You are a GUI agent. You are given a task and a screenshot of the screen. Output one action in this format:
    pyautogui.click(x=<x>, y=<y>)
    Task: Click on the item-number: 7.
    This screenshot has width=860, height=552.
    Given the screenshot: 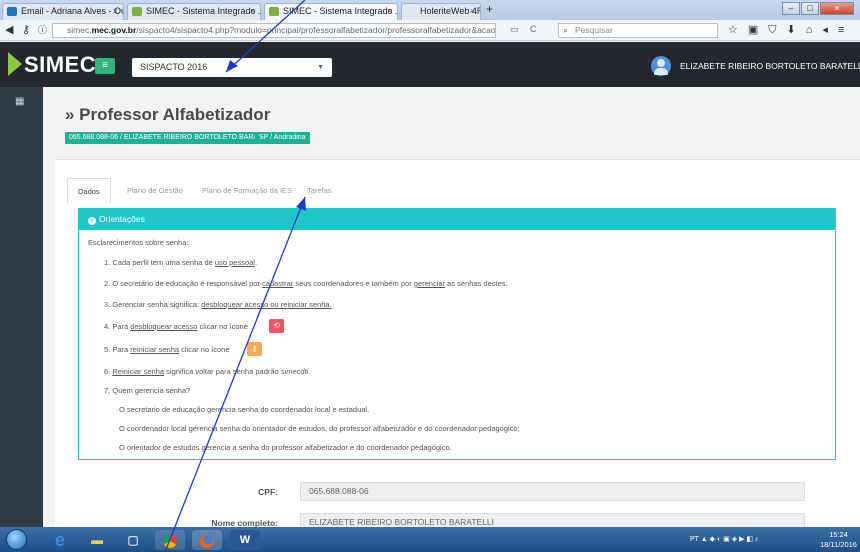 What is the action you would take?
    pyautogui.click(x=107, y=390)
    